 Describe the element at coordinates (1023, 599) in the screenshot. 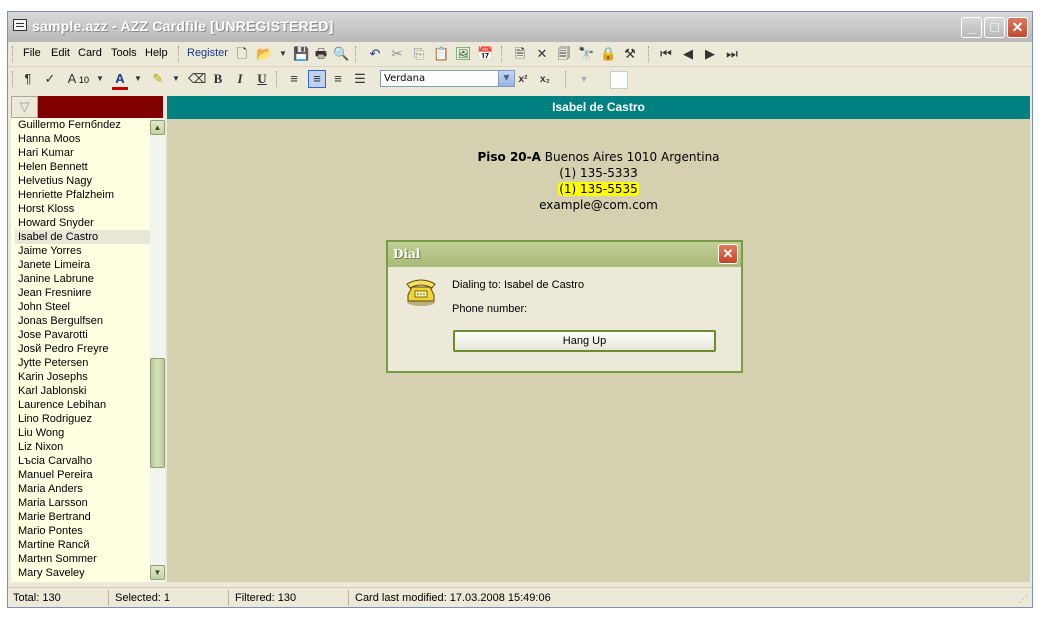

I see `resize-grip-icon: ⋰` at that location.